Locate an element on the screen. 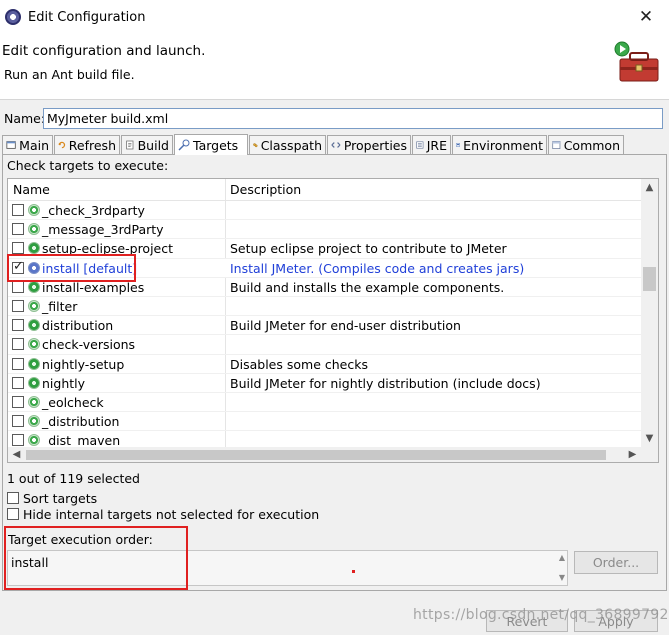  tab-refresh: Refresh is located at coordinates (87, 144).